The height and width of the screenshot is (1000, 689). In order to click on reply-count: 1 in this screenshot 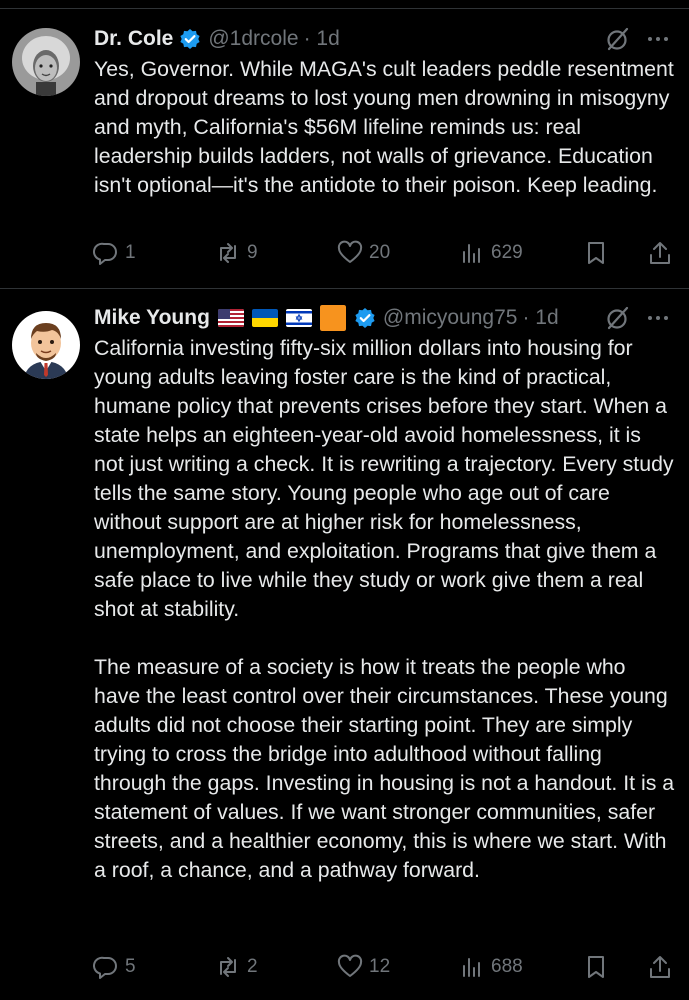, I will do `click(130, 252)`.